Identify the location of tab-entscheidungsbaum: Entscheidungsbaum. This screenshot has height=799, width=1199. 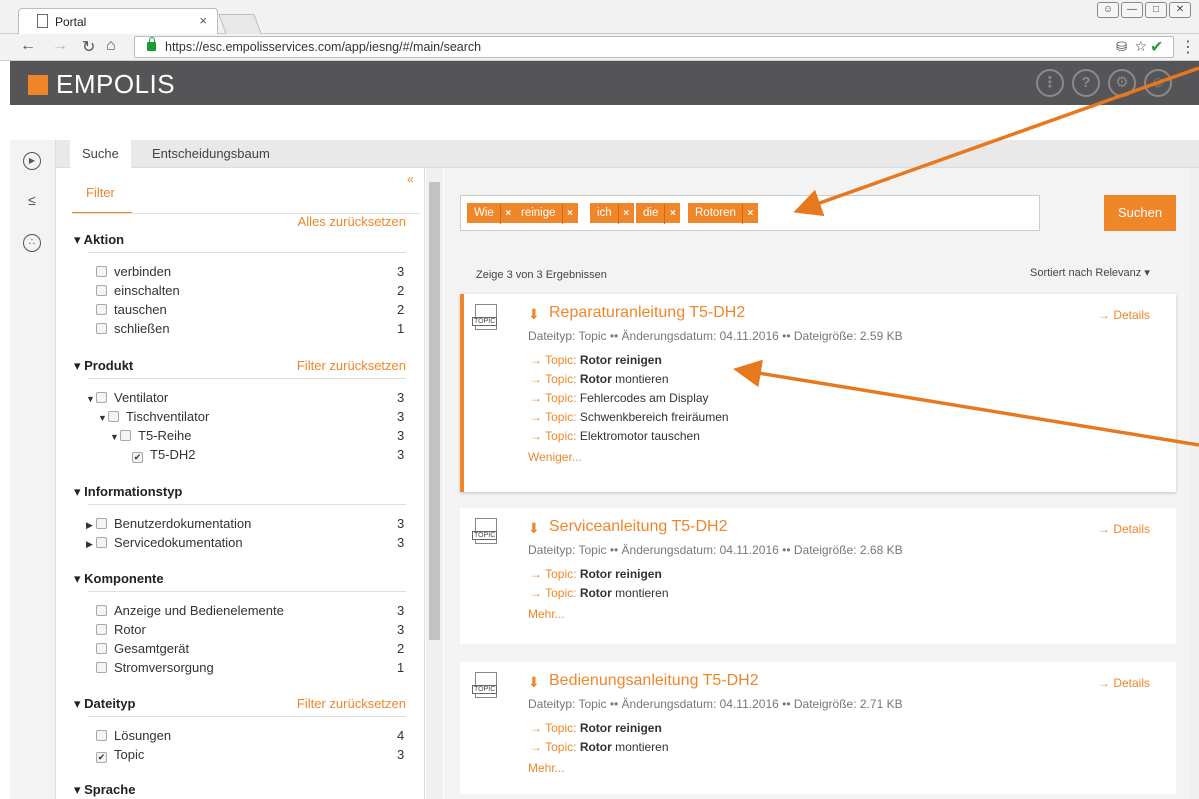
(211, 154).